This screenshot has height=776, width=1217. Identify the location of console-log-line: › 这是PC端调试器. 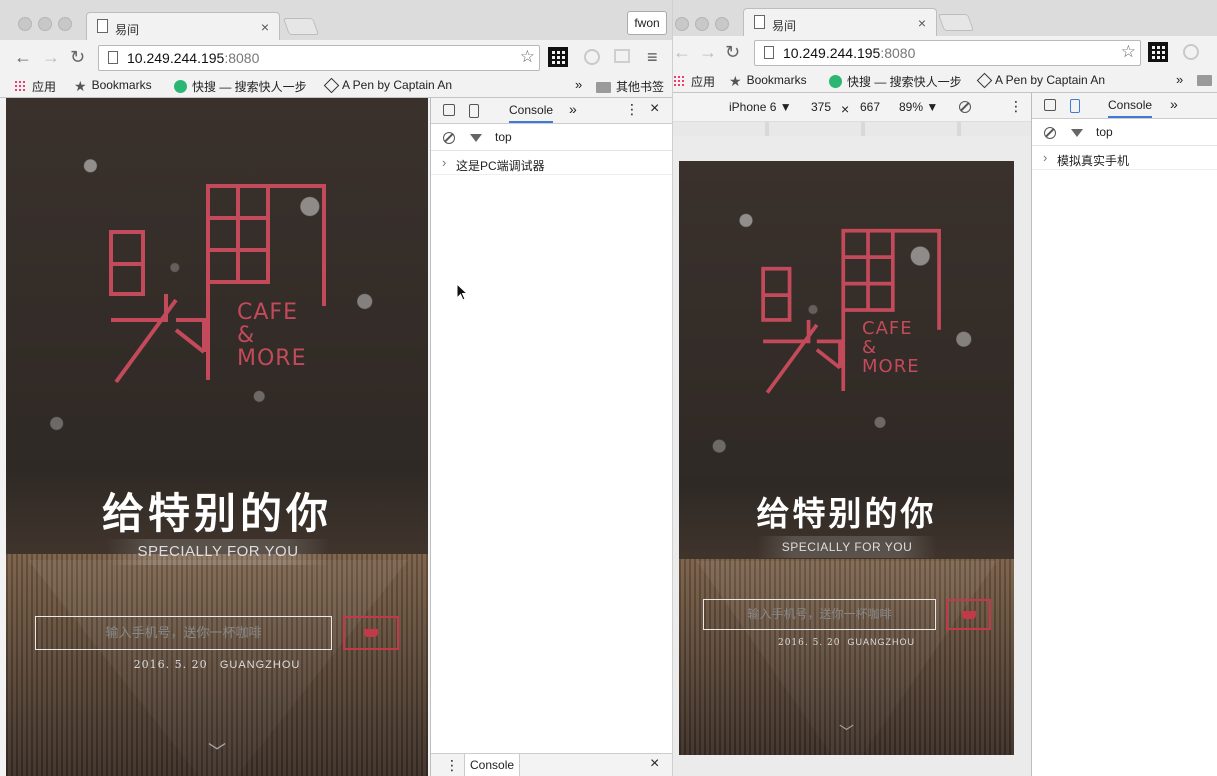
(551, 164).